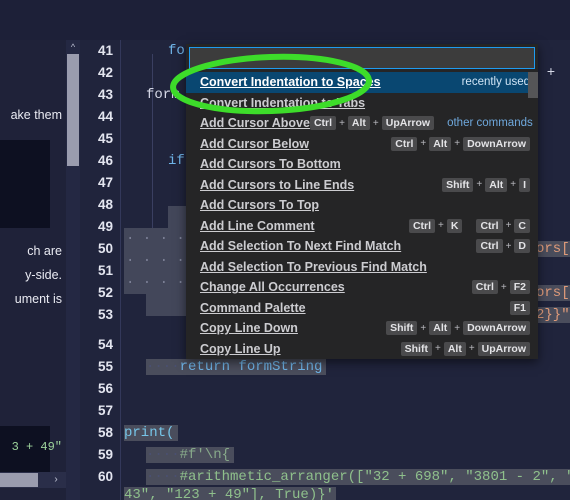 The image size is (570, 500). I want to click on menu-item-right: Ctrl + D, so click(503, 246).